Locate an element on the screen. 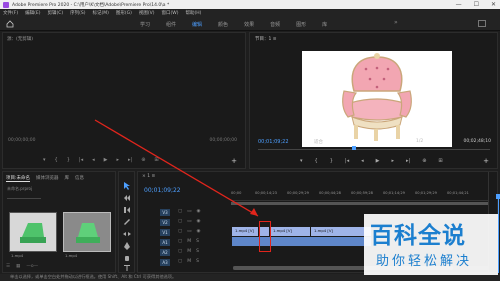 The image size is (500, 281). slip-tool-icon is located at coordinates (127, 234).